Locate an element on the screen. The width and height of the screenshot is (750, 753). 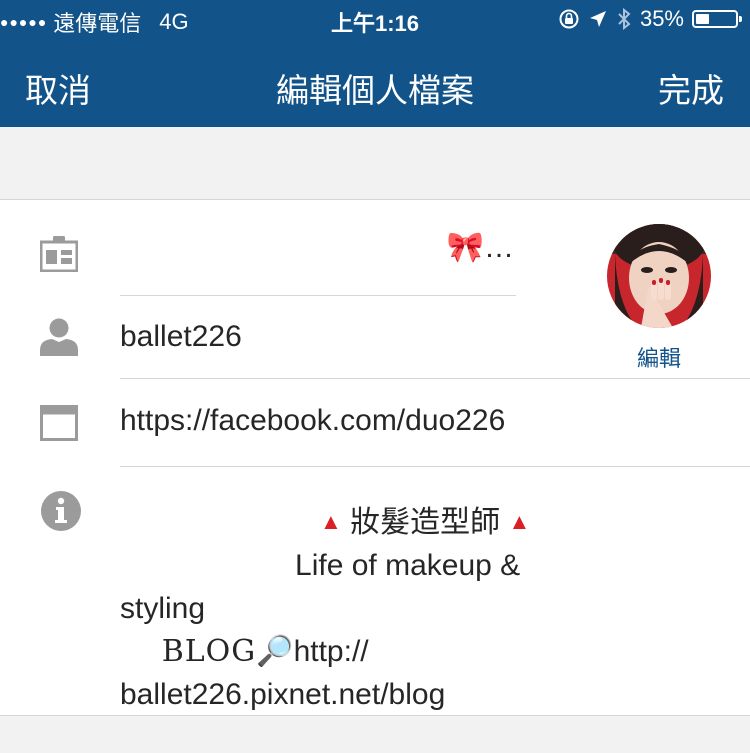
person-icon is located at coordinates (59, 337).